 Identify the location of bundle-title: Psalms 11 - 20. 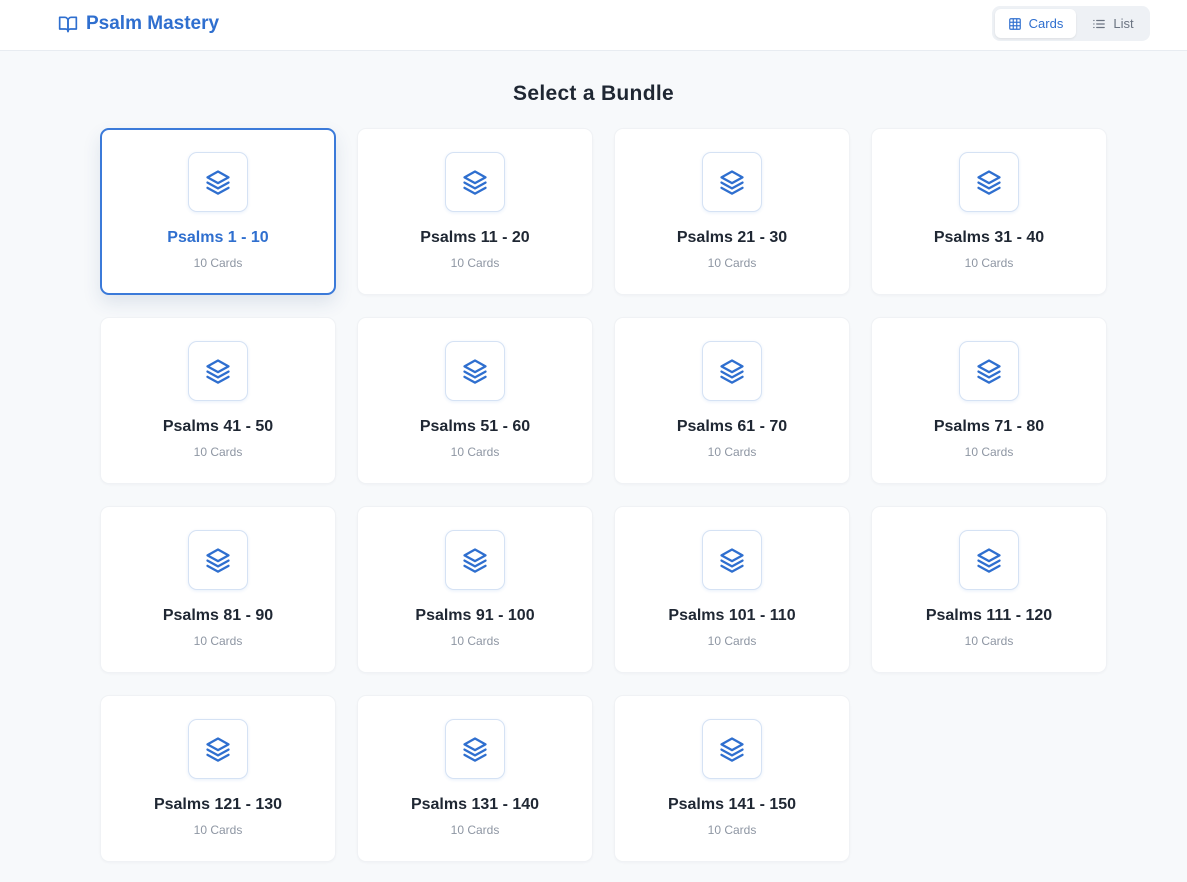
(475, 237).